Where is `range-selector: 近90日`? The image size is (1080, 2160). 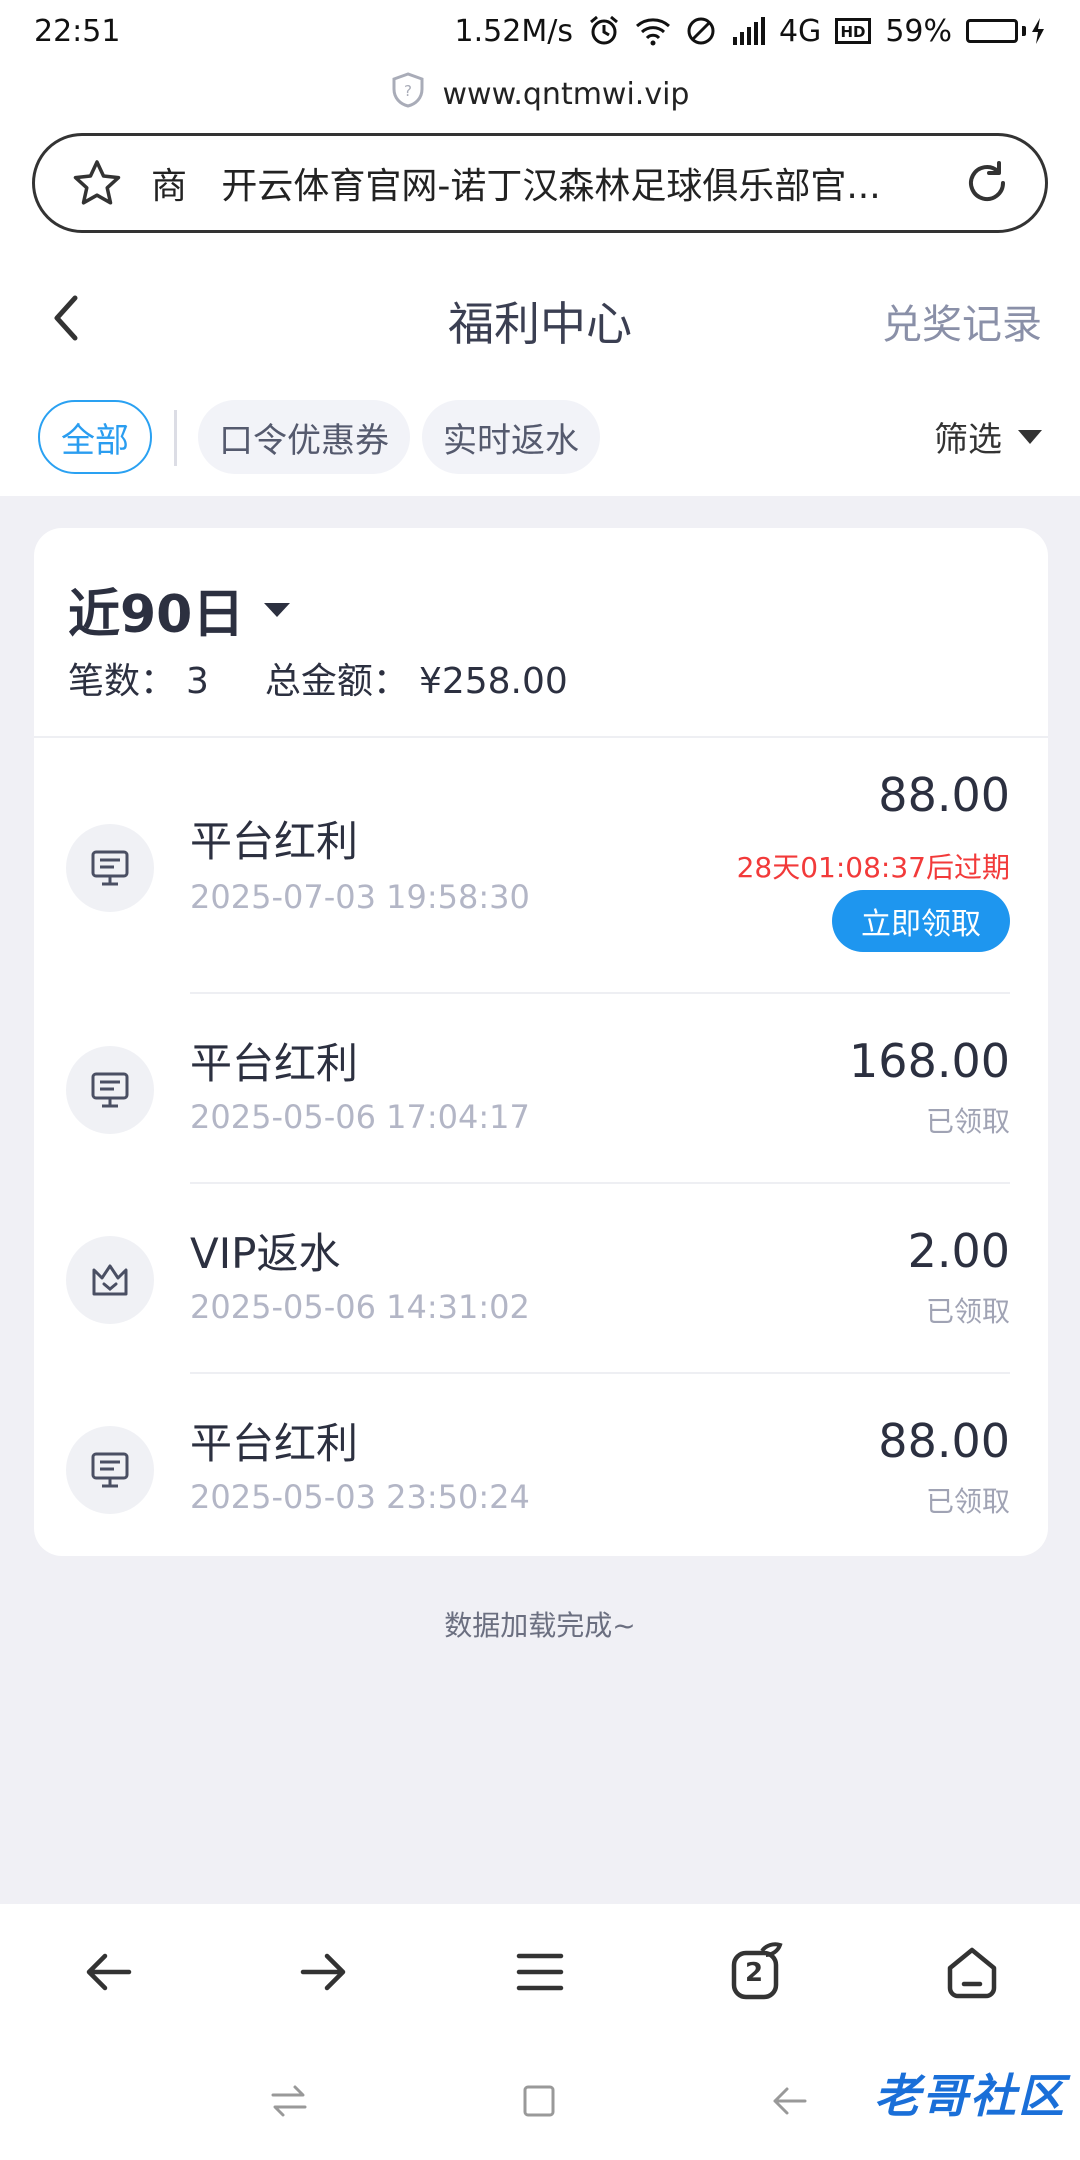 range-selector: 近90日 is located at coordinates (179, 609).